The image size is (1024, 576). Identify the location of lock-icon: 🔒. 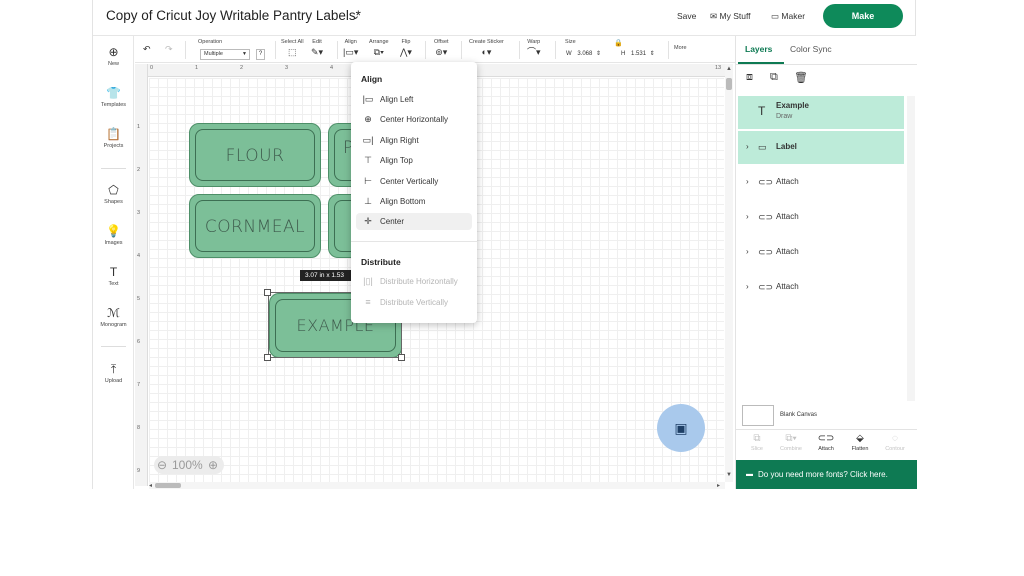
(618, 43).